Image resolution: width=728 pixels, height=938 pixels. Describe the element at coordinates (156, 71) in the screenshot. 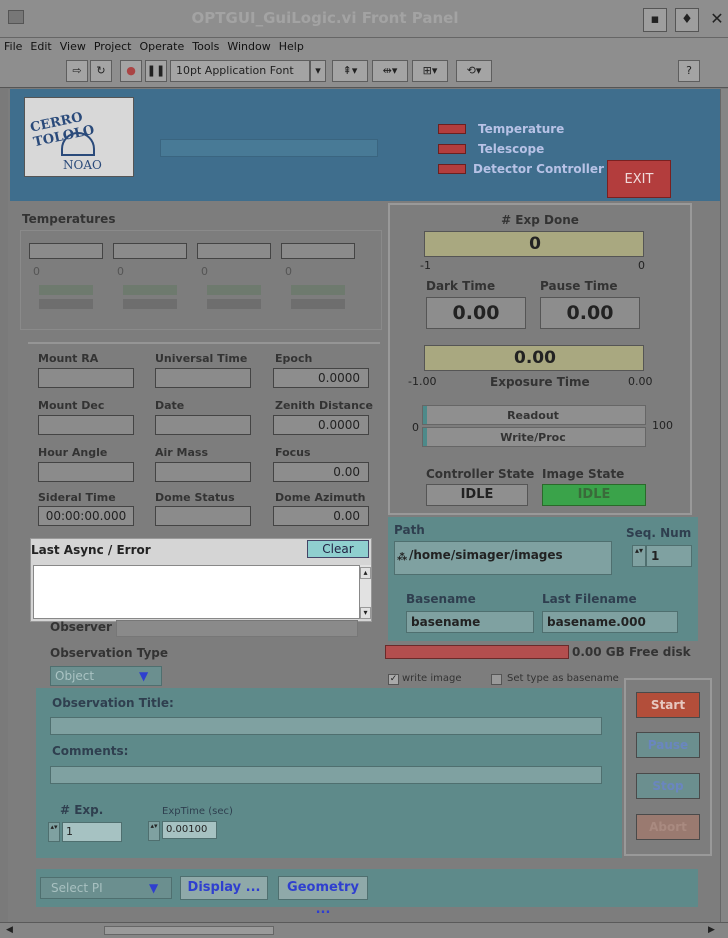

I see `pause-icon: ❚❚` at that location.